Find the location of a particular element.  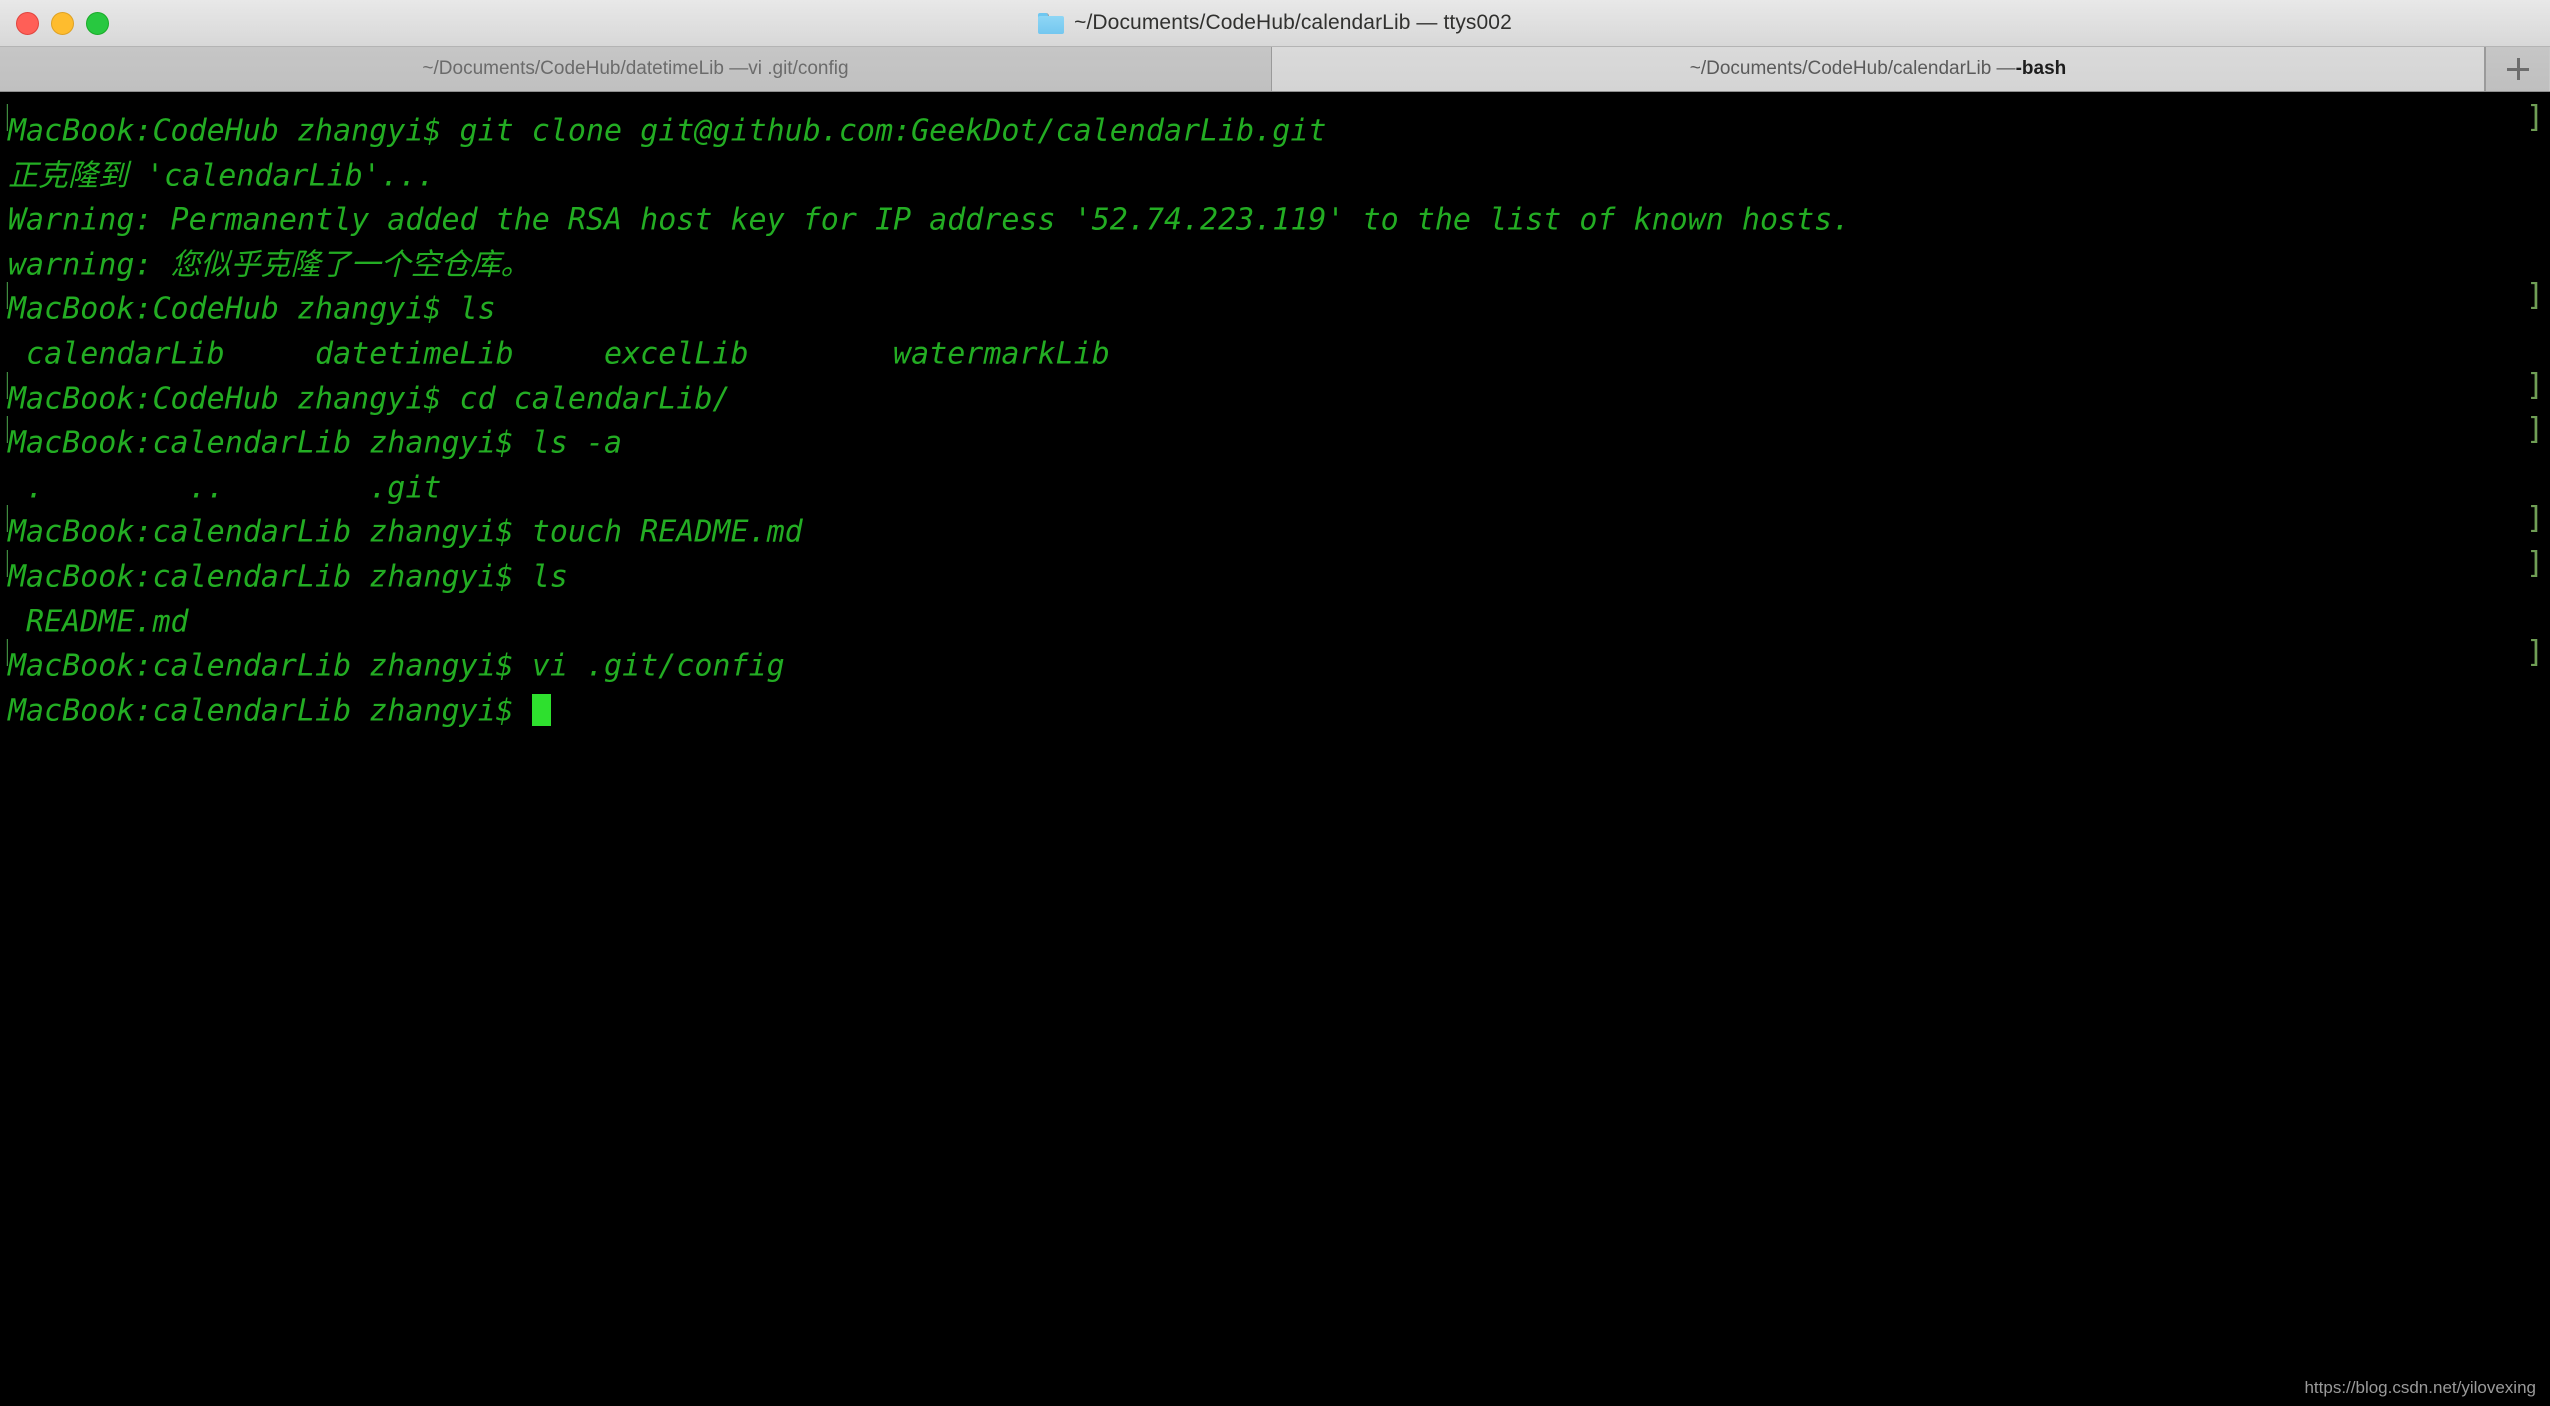

terminal-line: README.md is located at coordinates (1275, 613).